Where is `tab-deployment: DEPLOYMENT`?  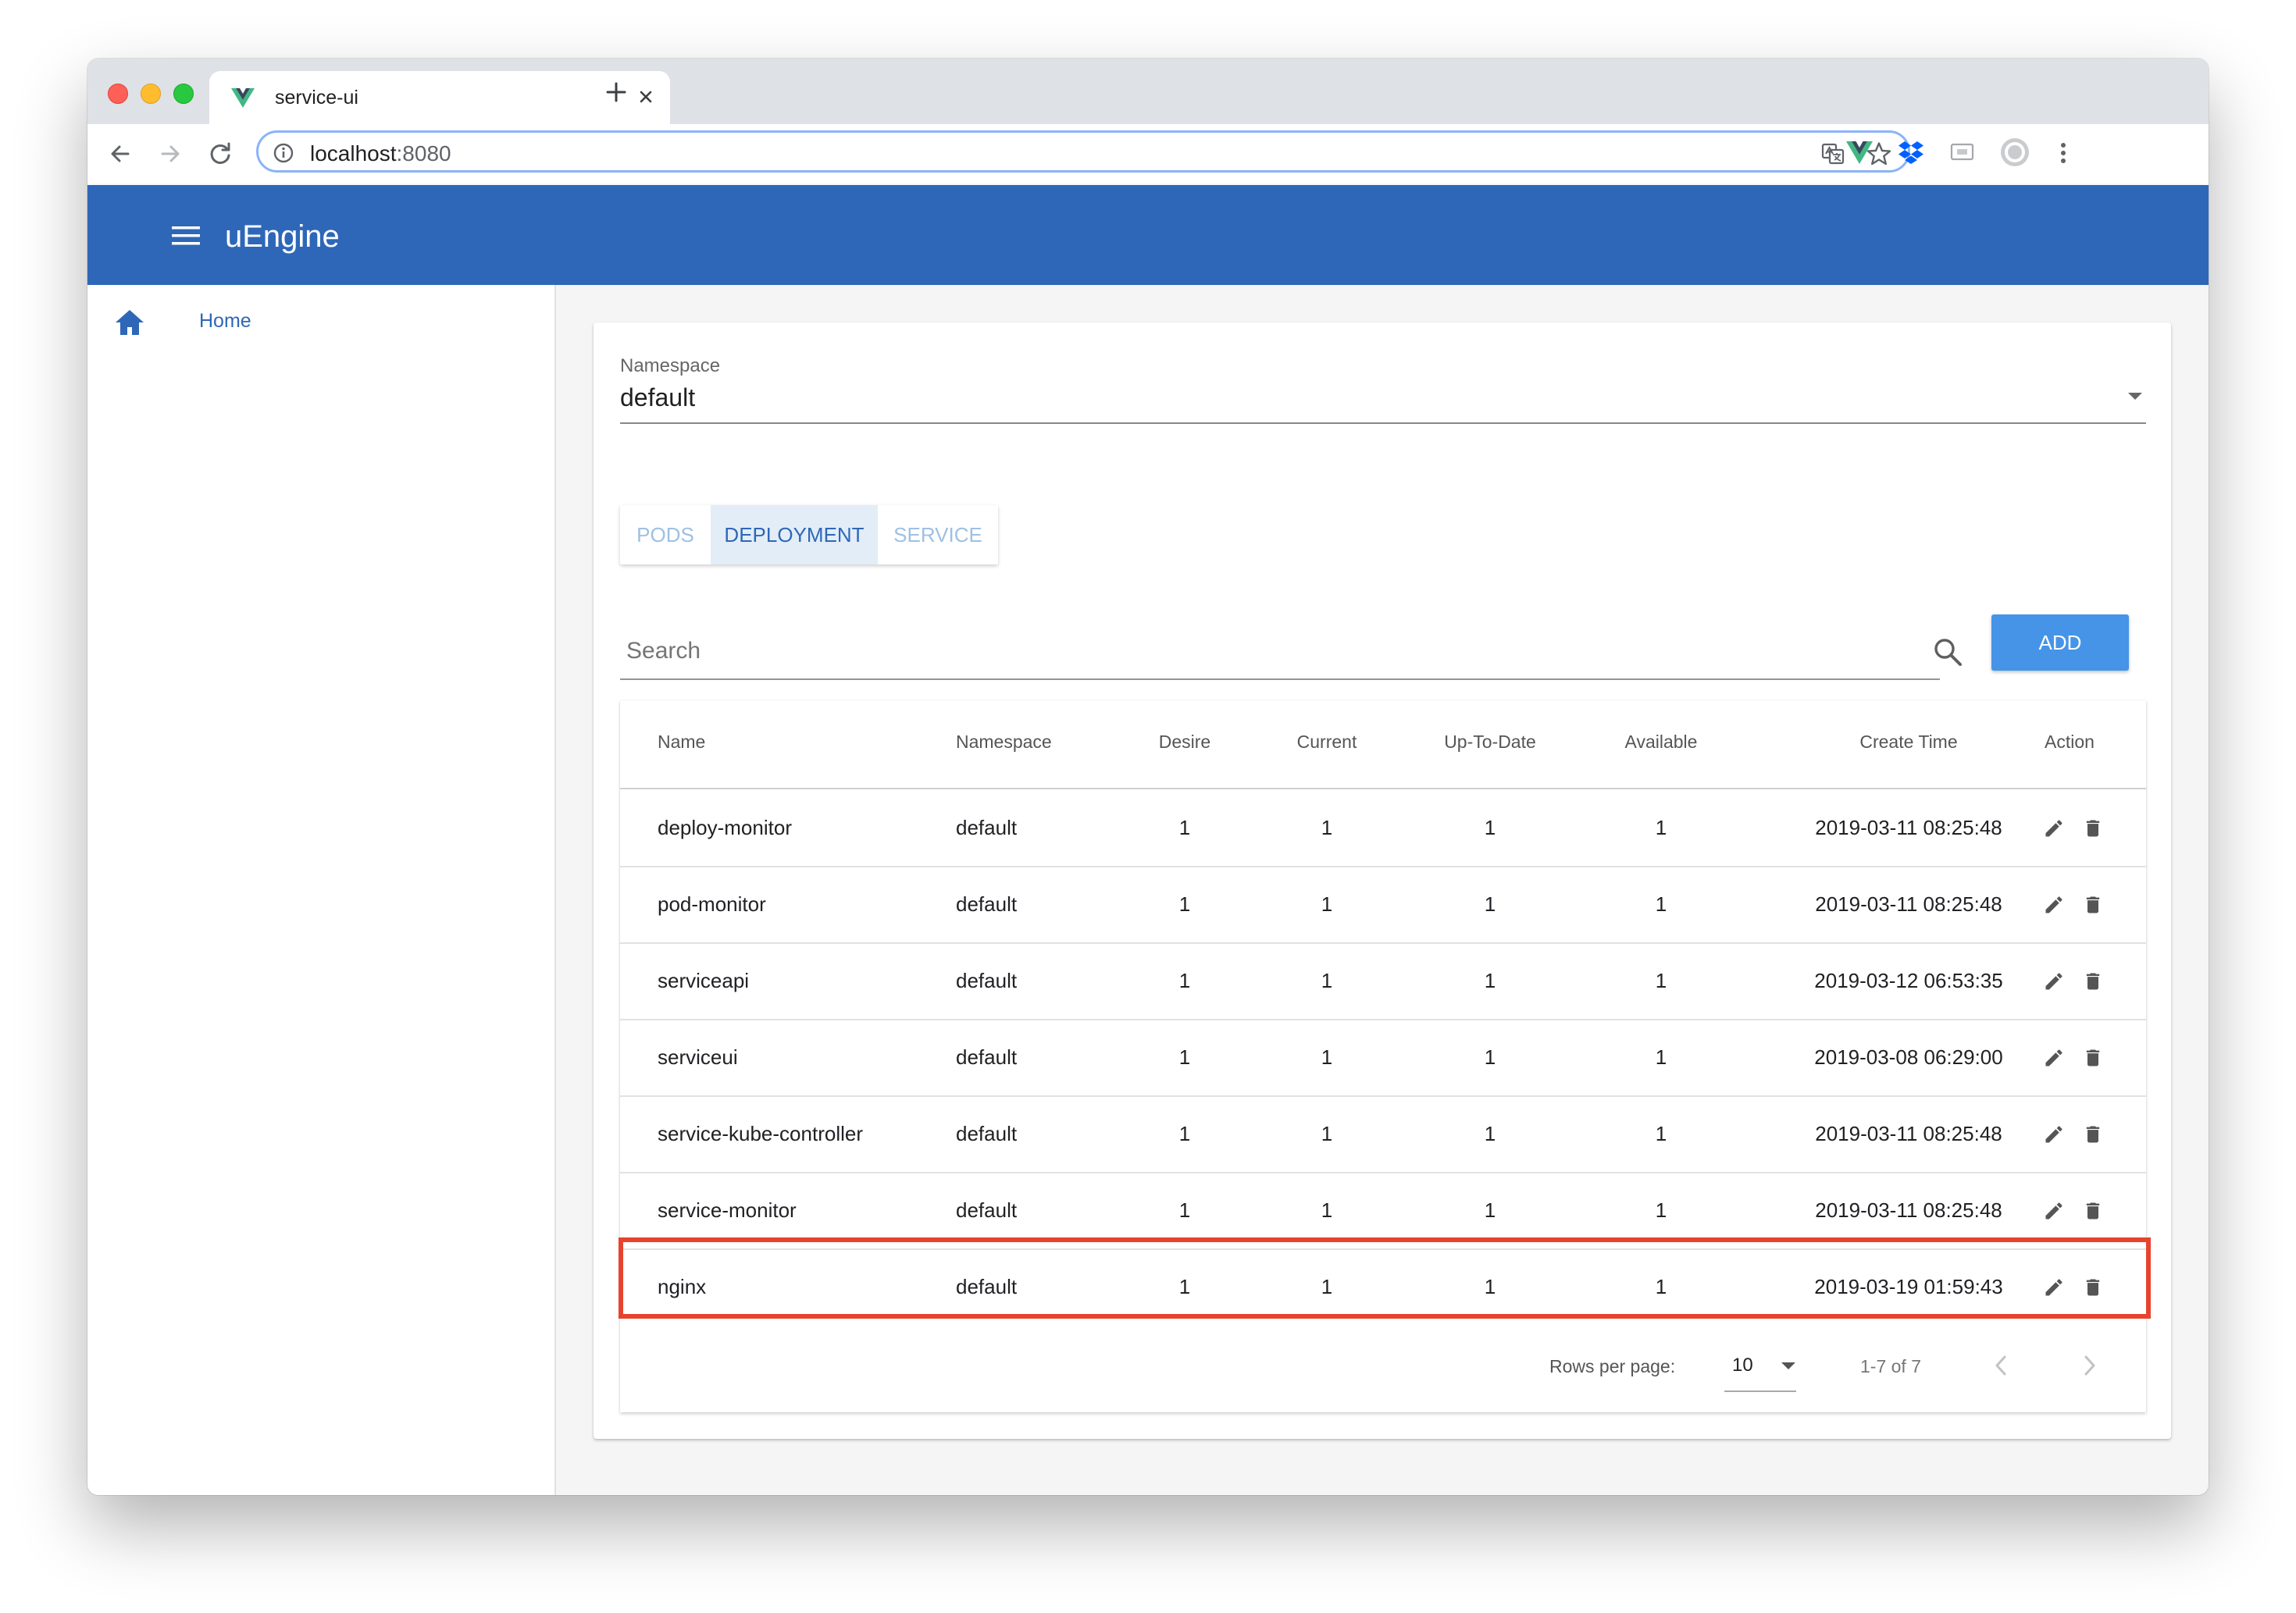
tab-deployment: DEPLOYMENT is located at coordinates (794, 534).